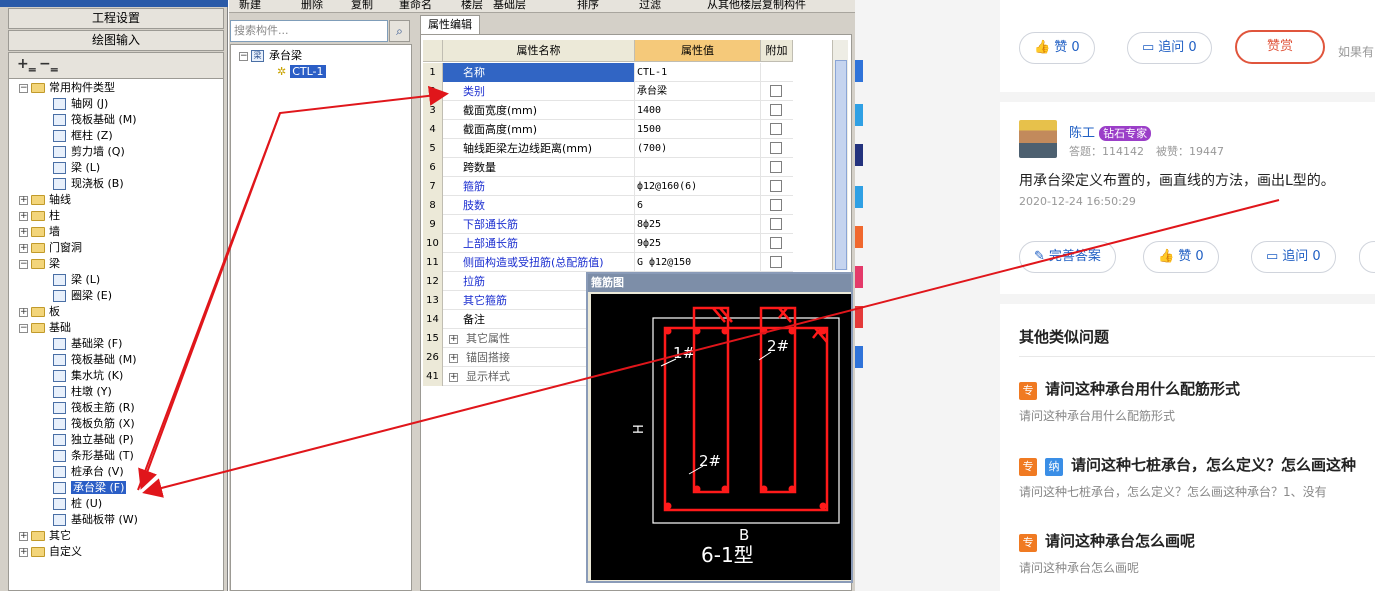 This screenshot has width=1375, height=591. I want to click on tree-item: 筏板主筋 (R), so click(94, 408).